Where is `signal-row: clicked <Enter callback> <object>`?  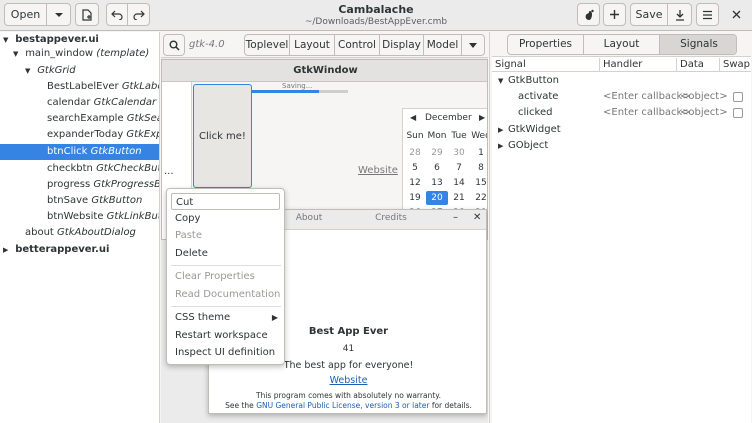
signal-row: clicked <Enter callback> <object> is located at coordinates (621, 113).